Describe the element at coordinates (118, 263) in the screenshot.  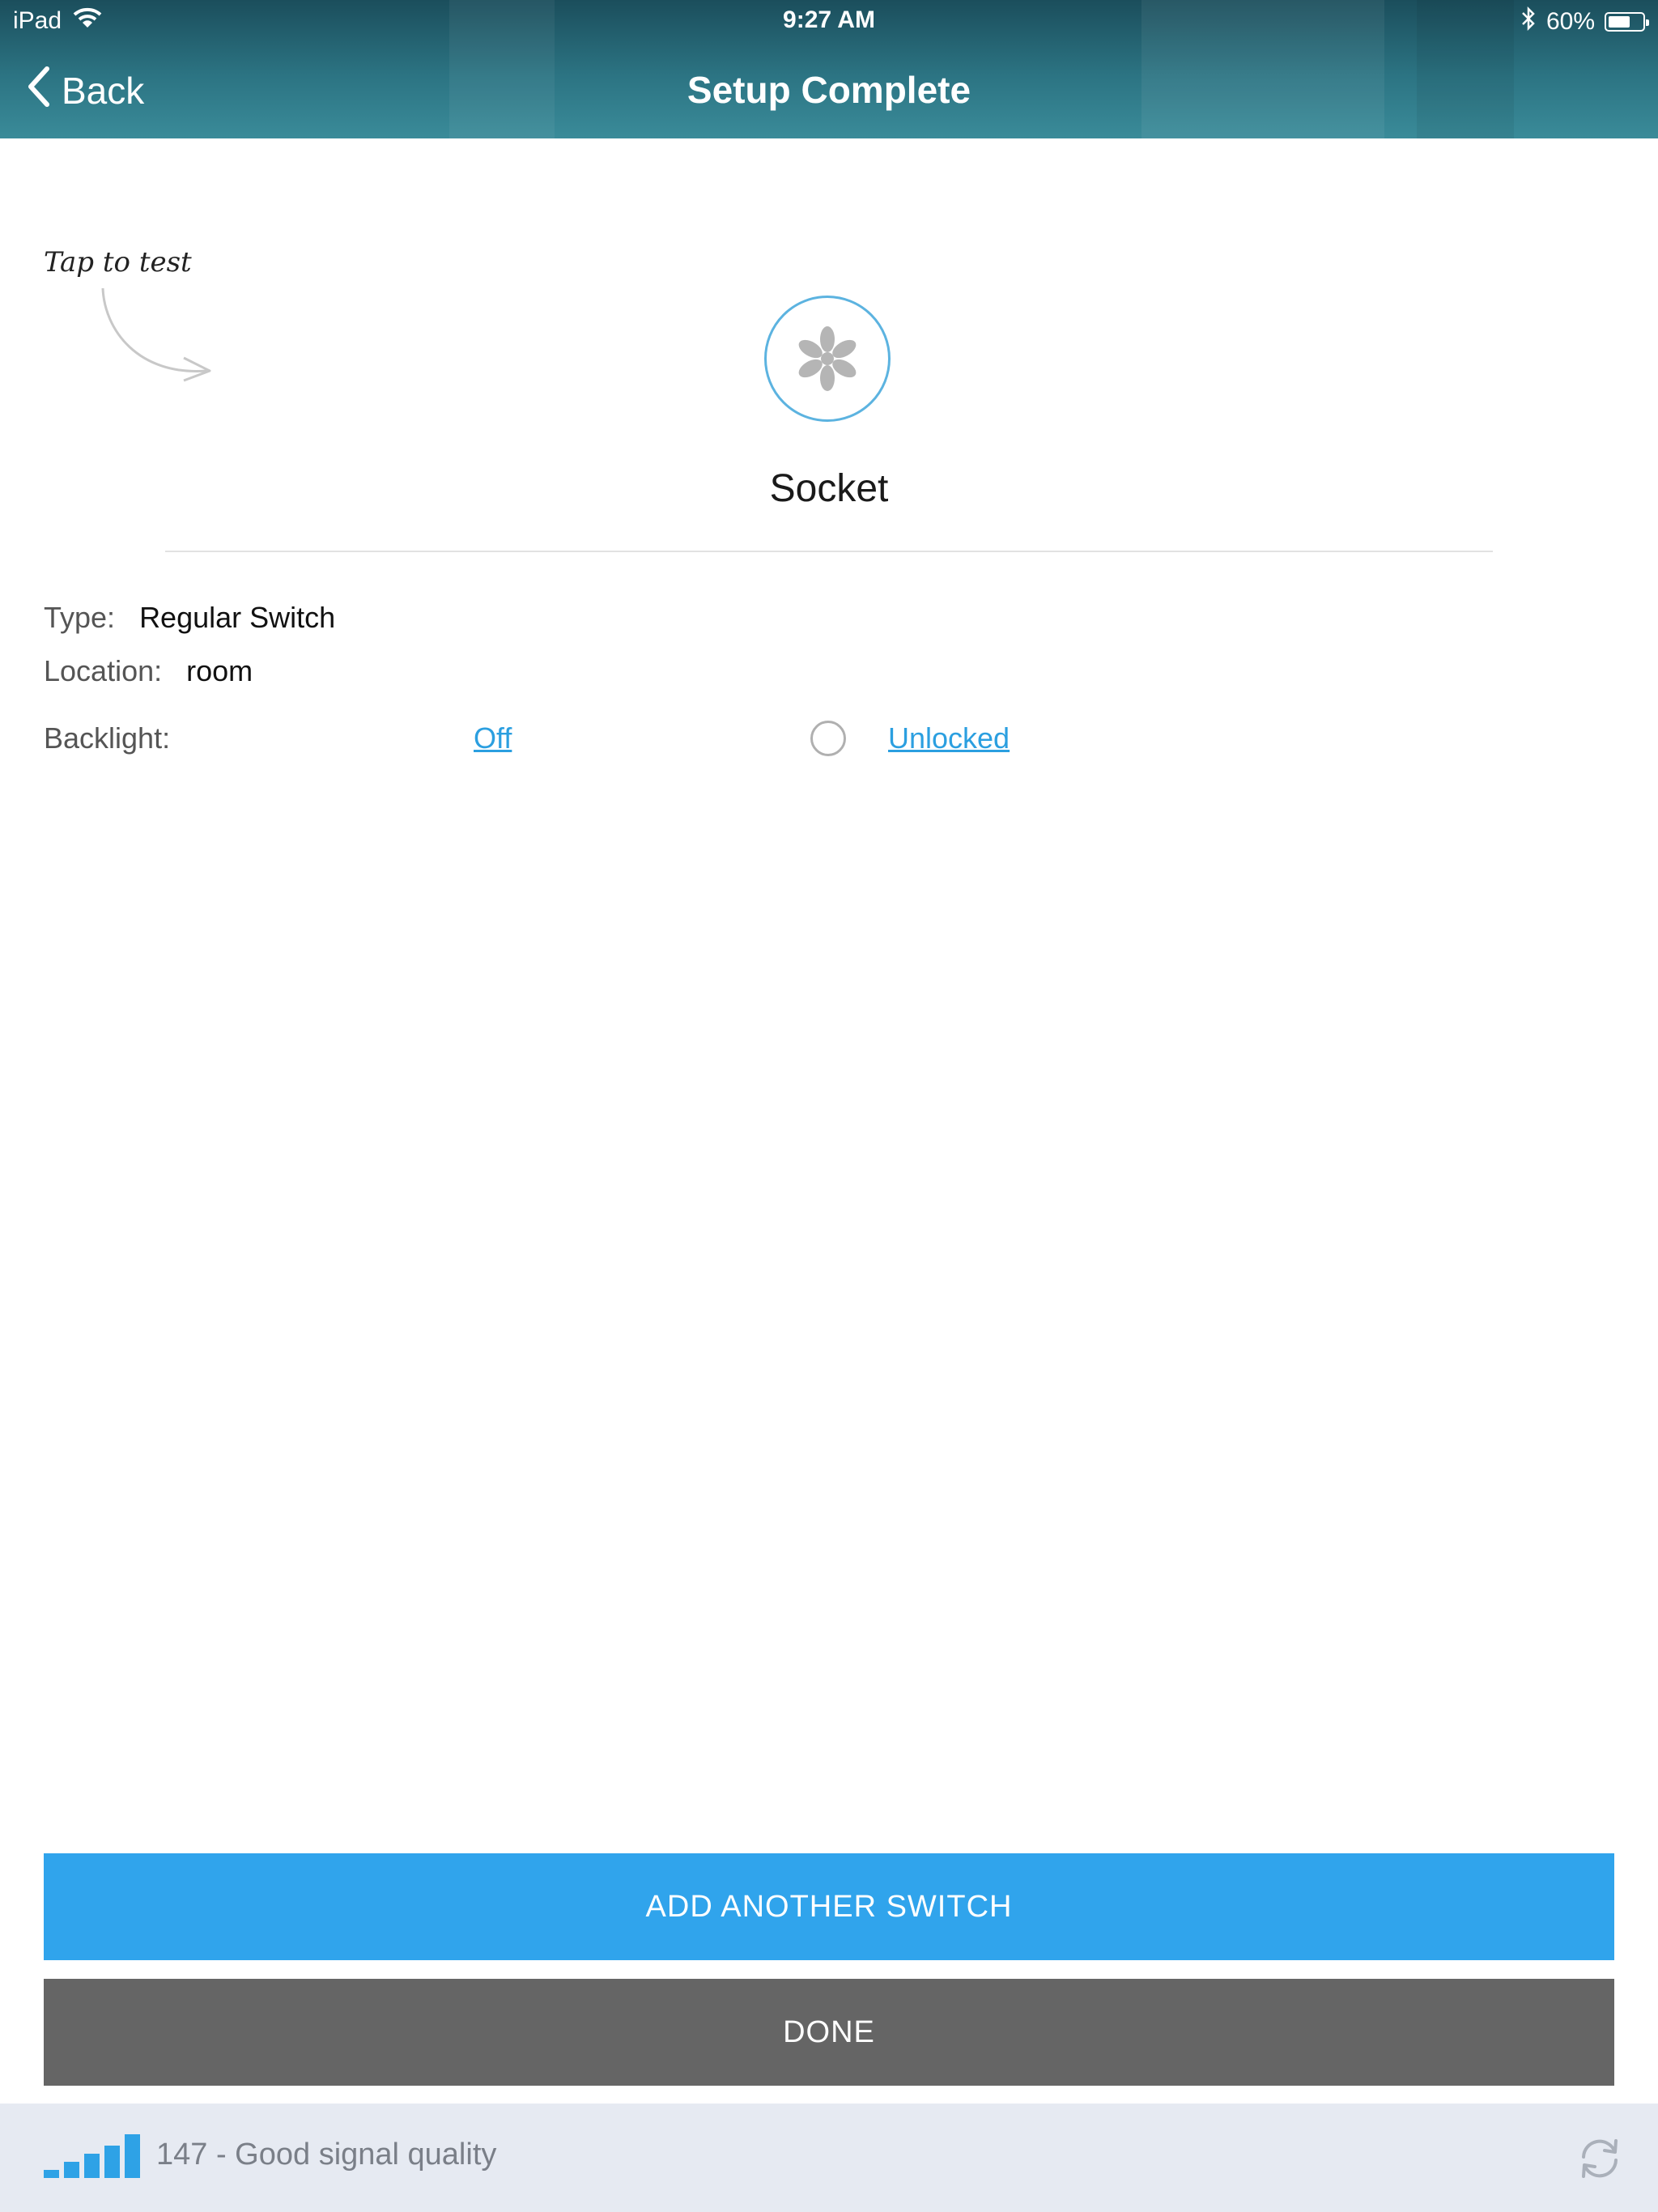
I see `tap-to-test-hint: Tap to test` at that location.